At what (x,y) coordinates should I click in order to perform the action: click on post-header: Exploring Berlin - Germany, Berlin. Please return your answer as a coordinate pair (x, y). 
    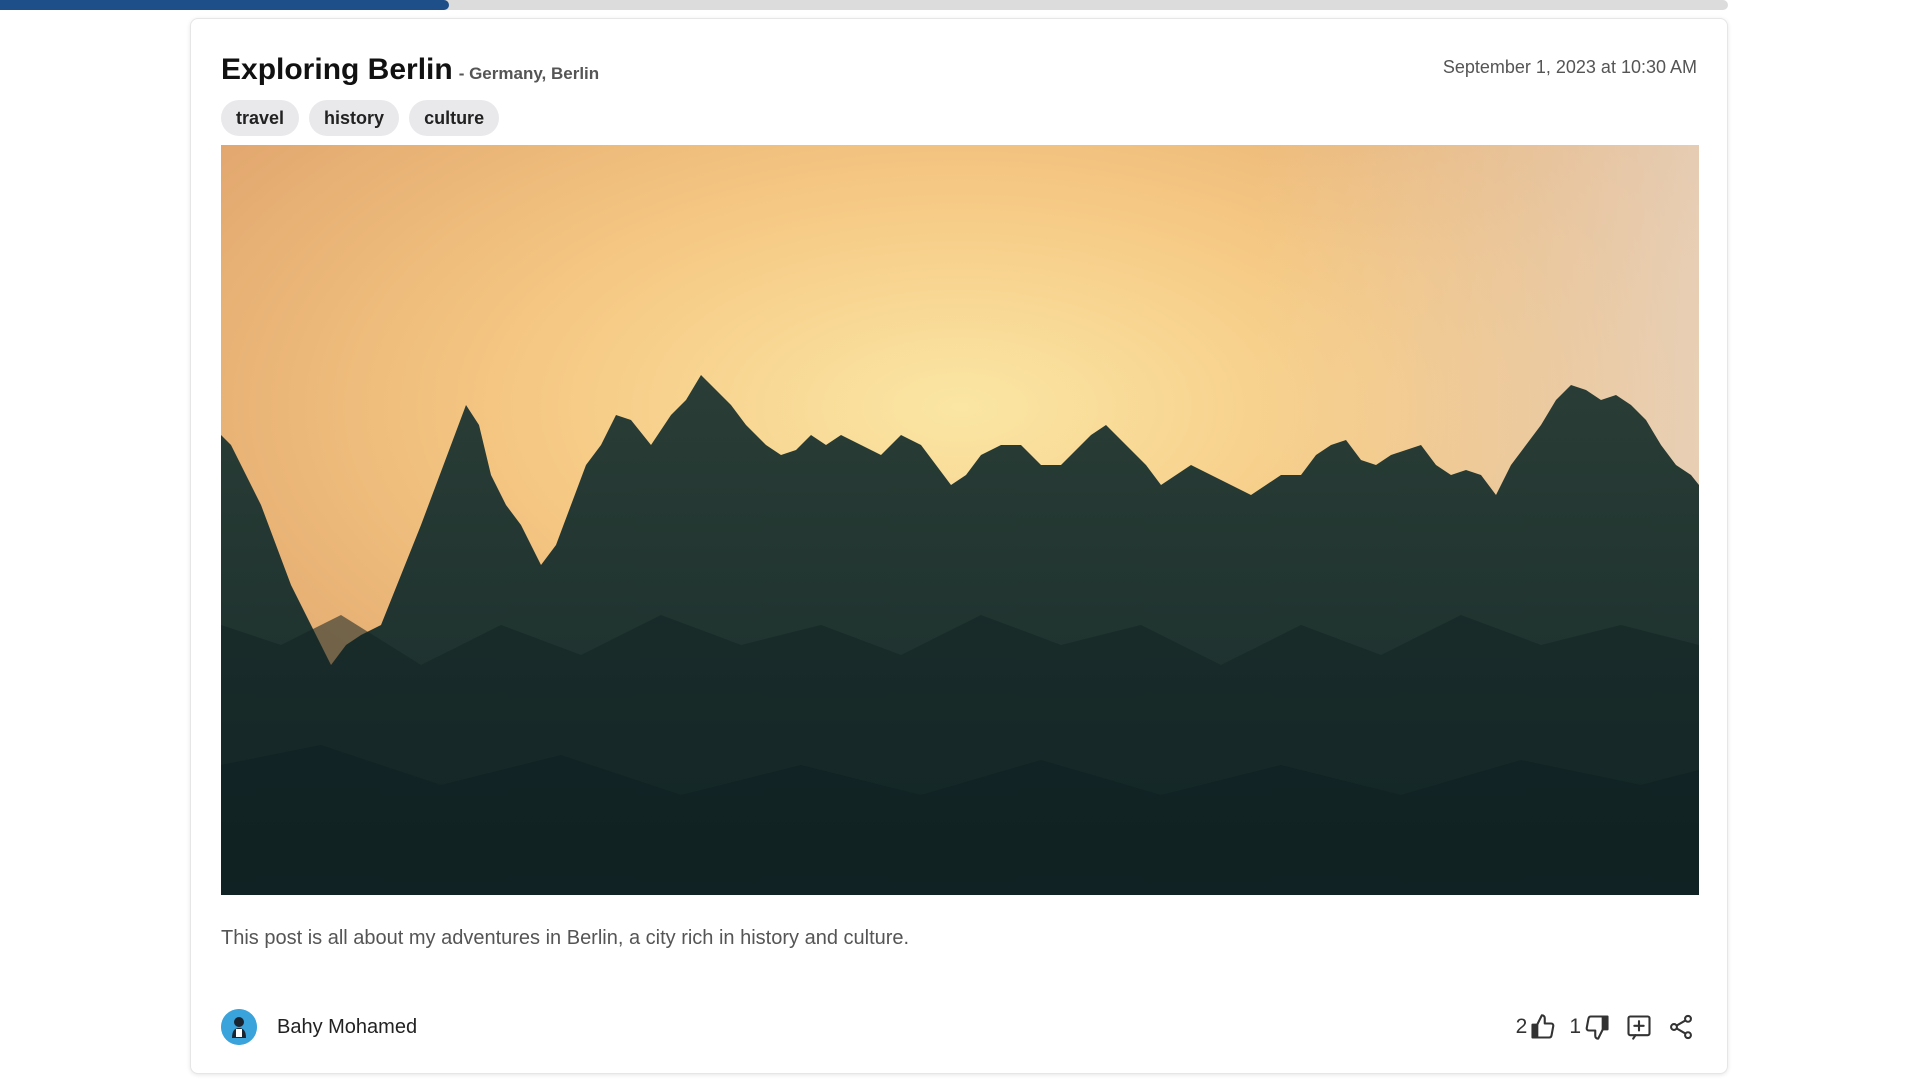
    Looking at the image, I should click on (410, 70).